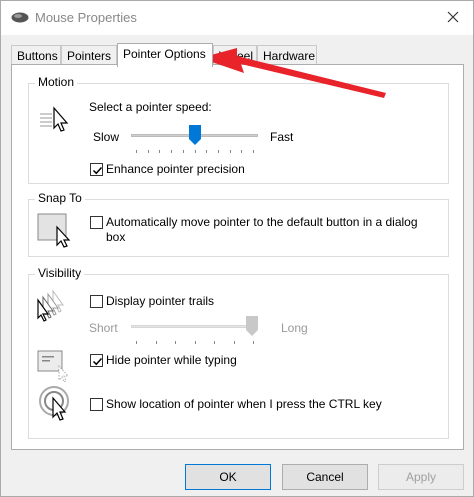  Describe the element at coordinates (116, 237) in the screenshot. I see `snap-to-label-line2: box` at that location.